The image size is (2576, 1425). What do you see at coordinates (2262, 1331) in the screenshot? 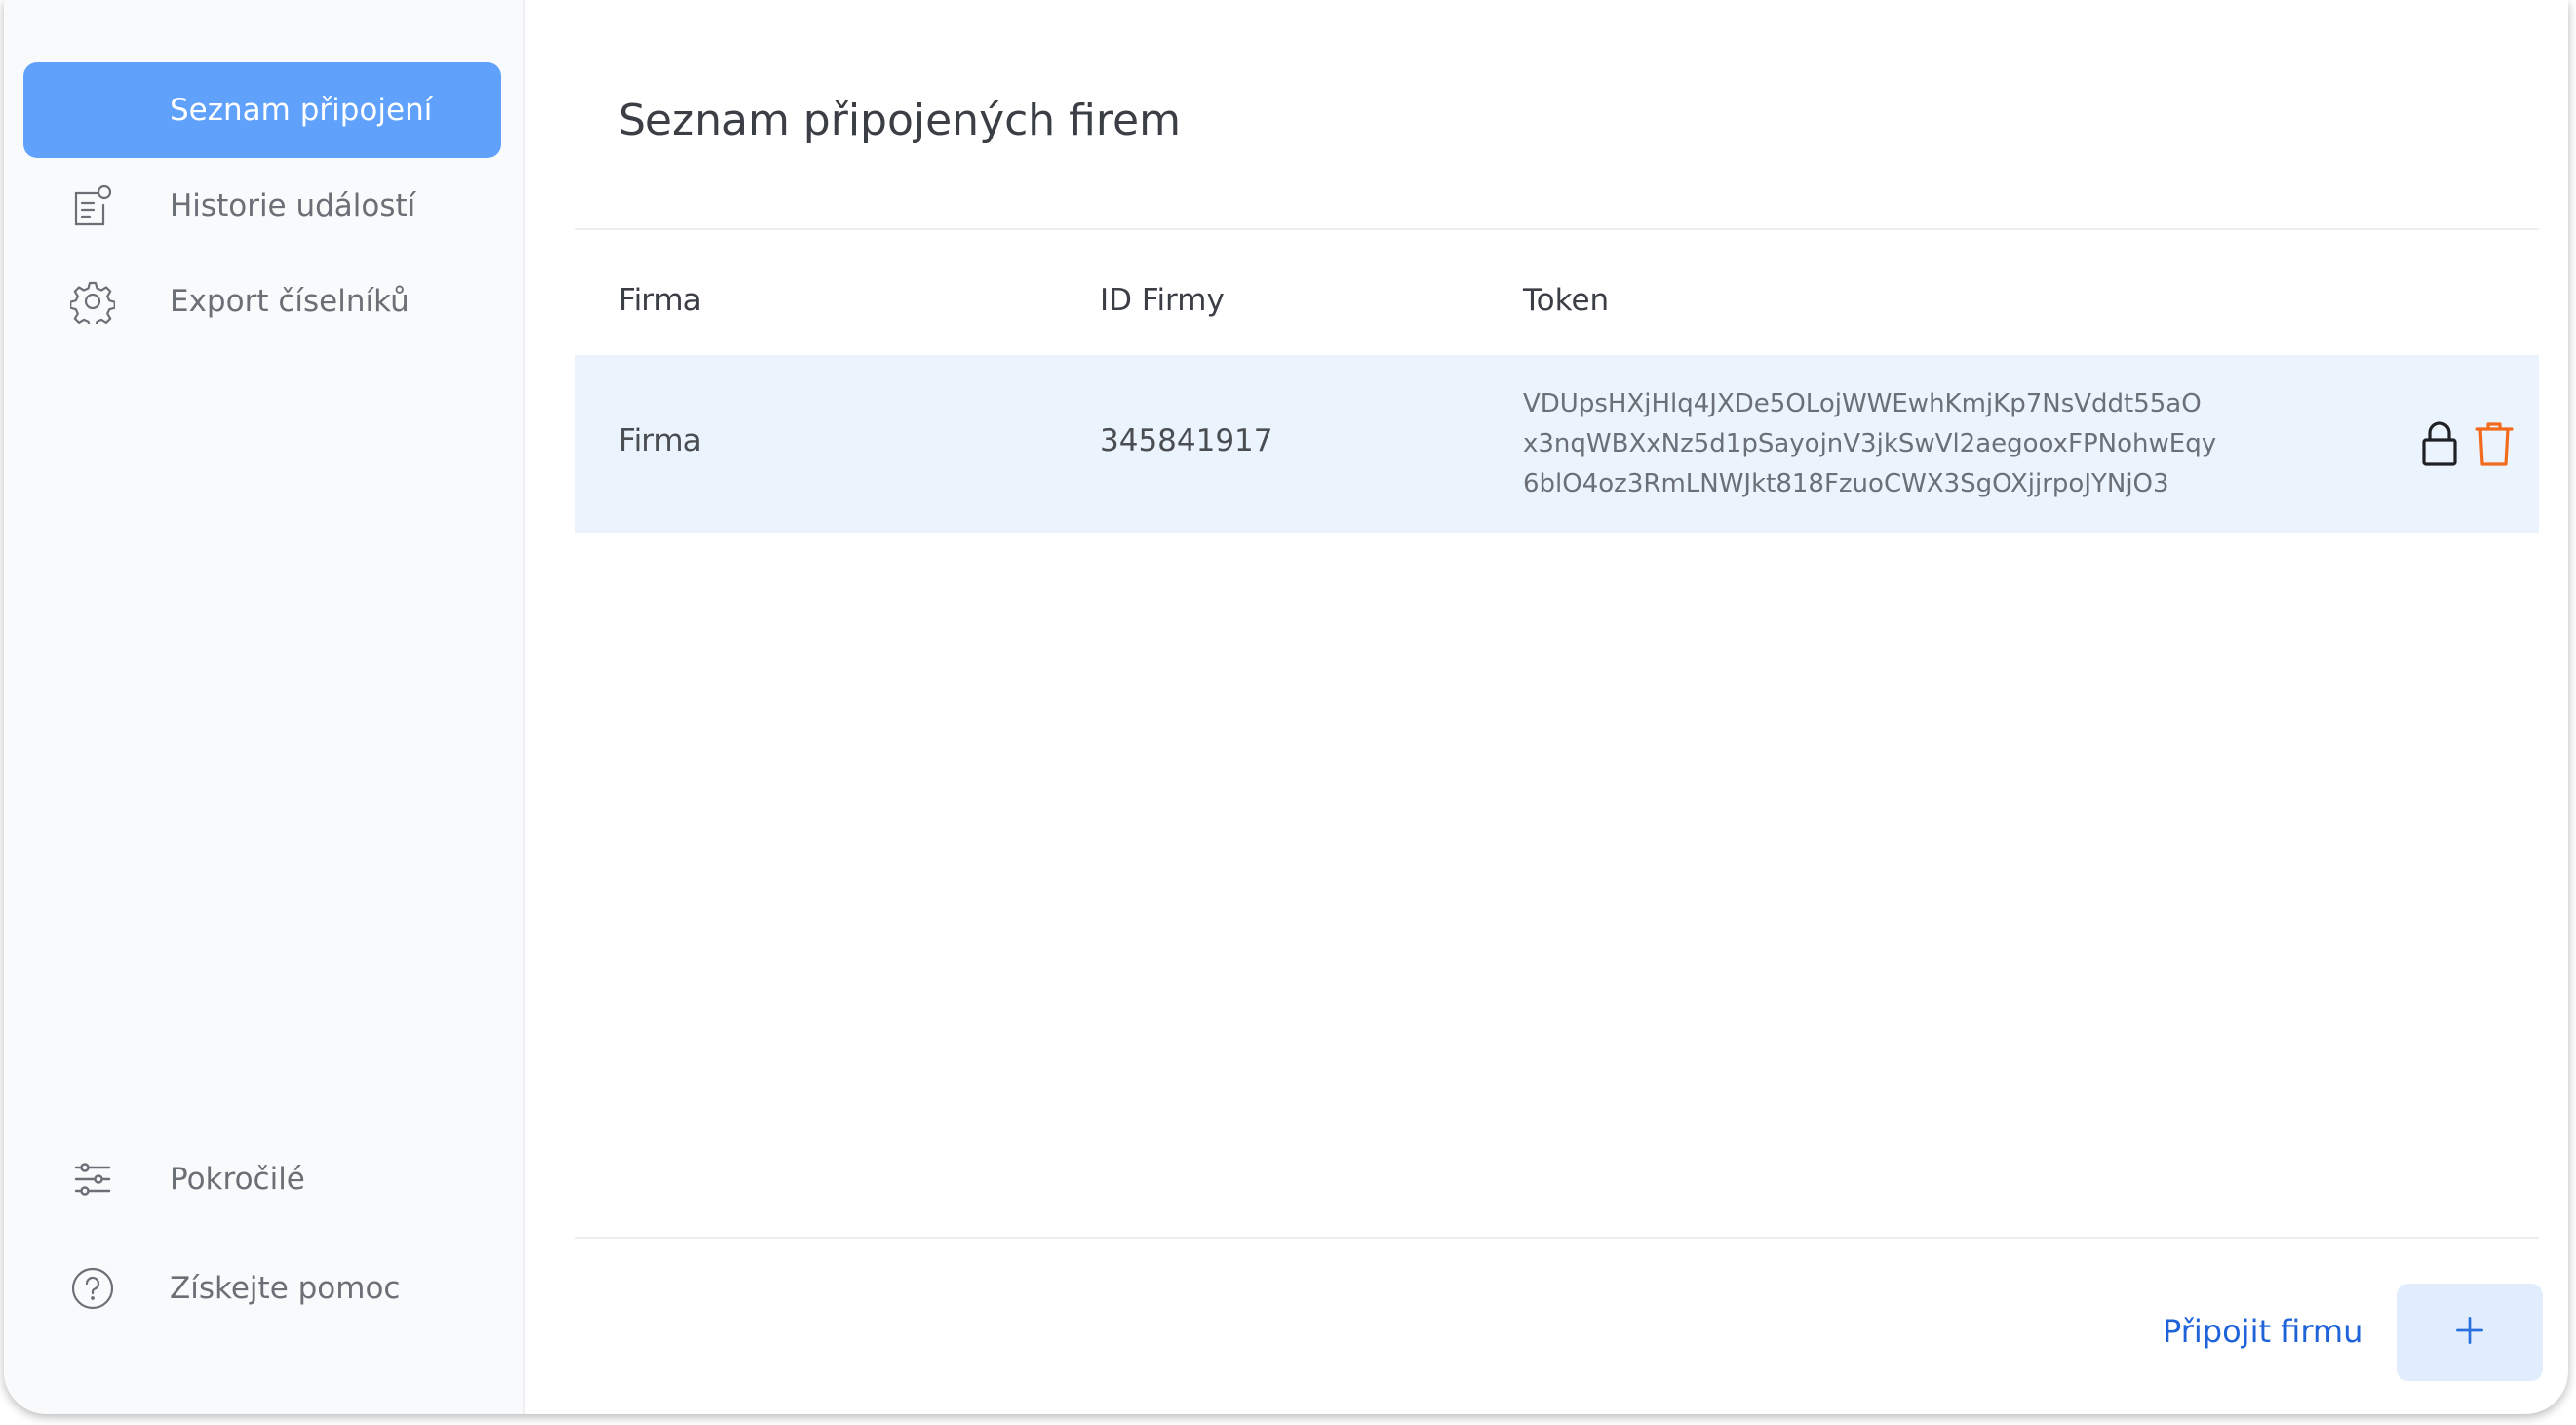
I see `connect-company-link: Připojit firmu` at bounding box center [2262, 1331].